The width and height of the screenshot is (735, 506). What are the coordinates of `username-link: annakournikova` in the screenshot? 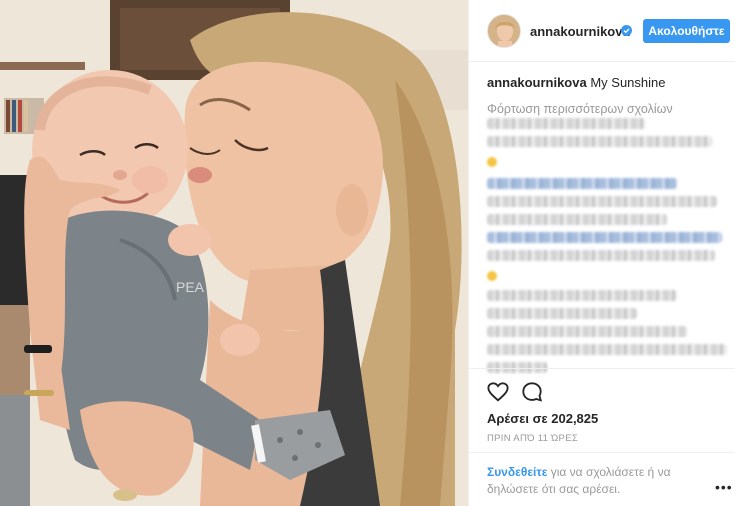 It's located at (580, 31).